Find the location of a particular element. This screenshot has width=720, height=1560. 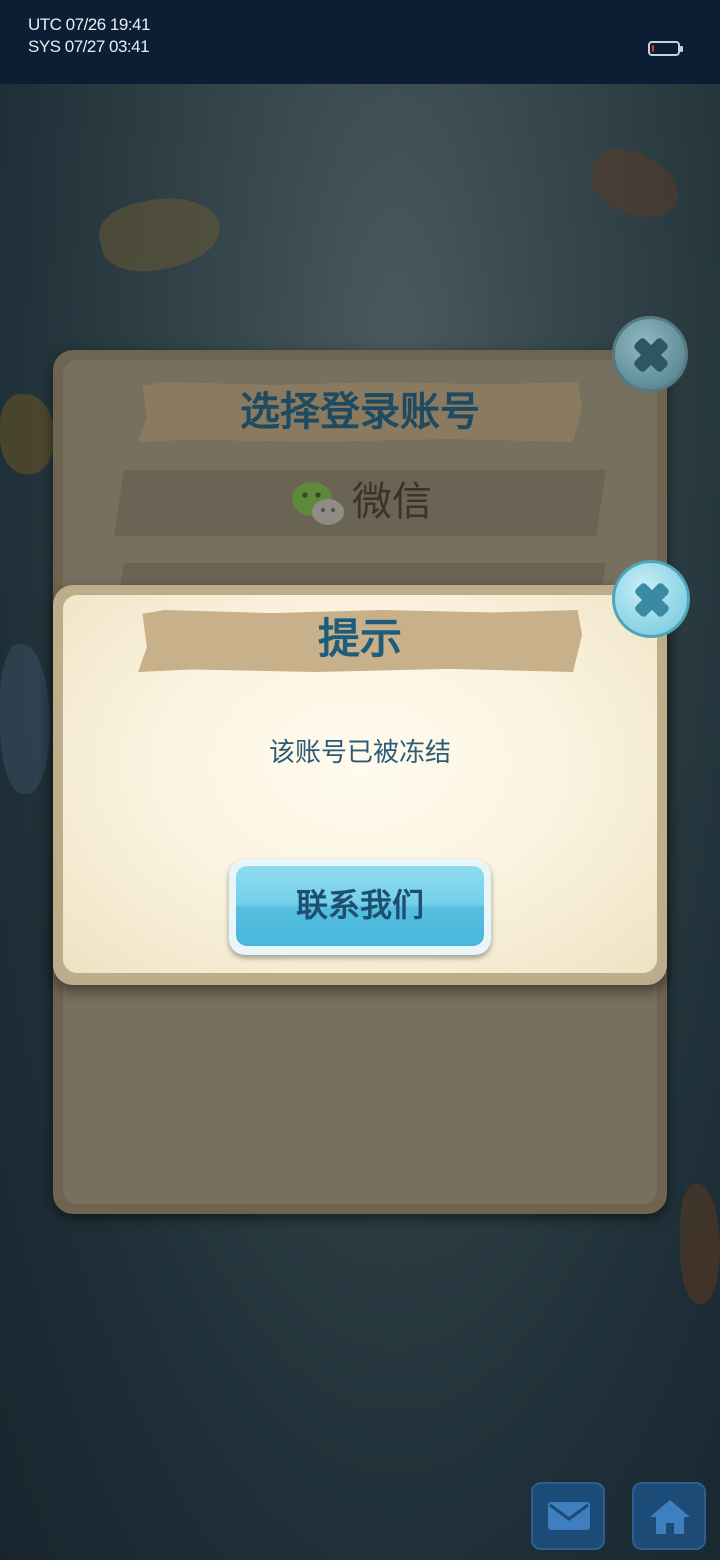

contact-us-label: 联系我们 is located at coordinates (359, 905).